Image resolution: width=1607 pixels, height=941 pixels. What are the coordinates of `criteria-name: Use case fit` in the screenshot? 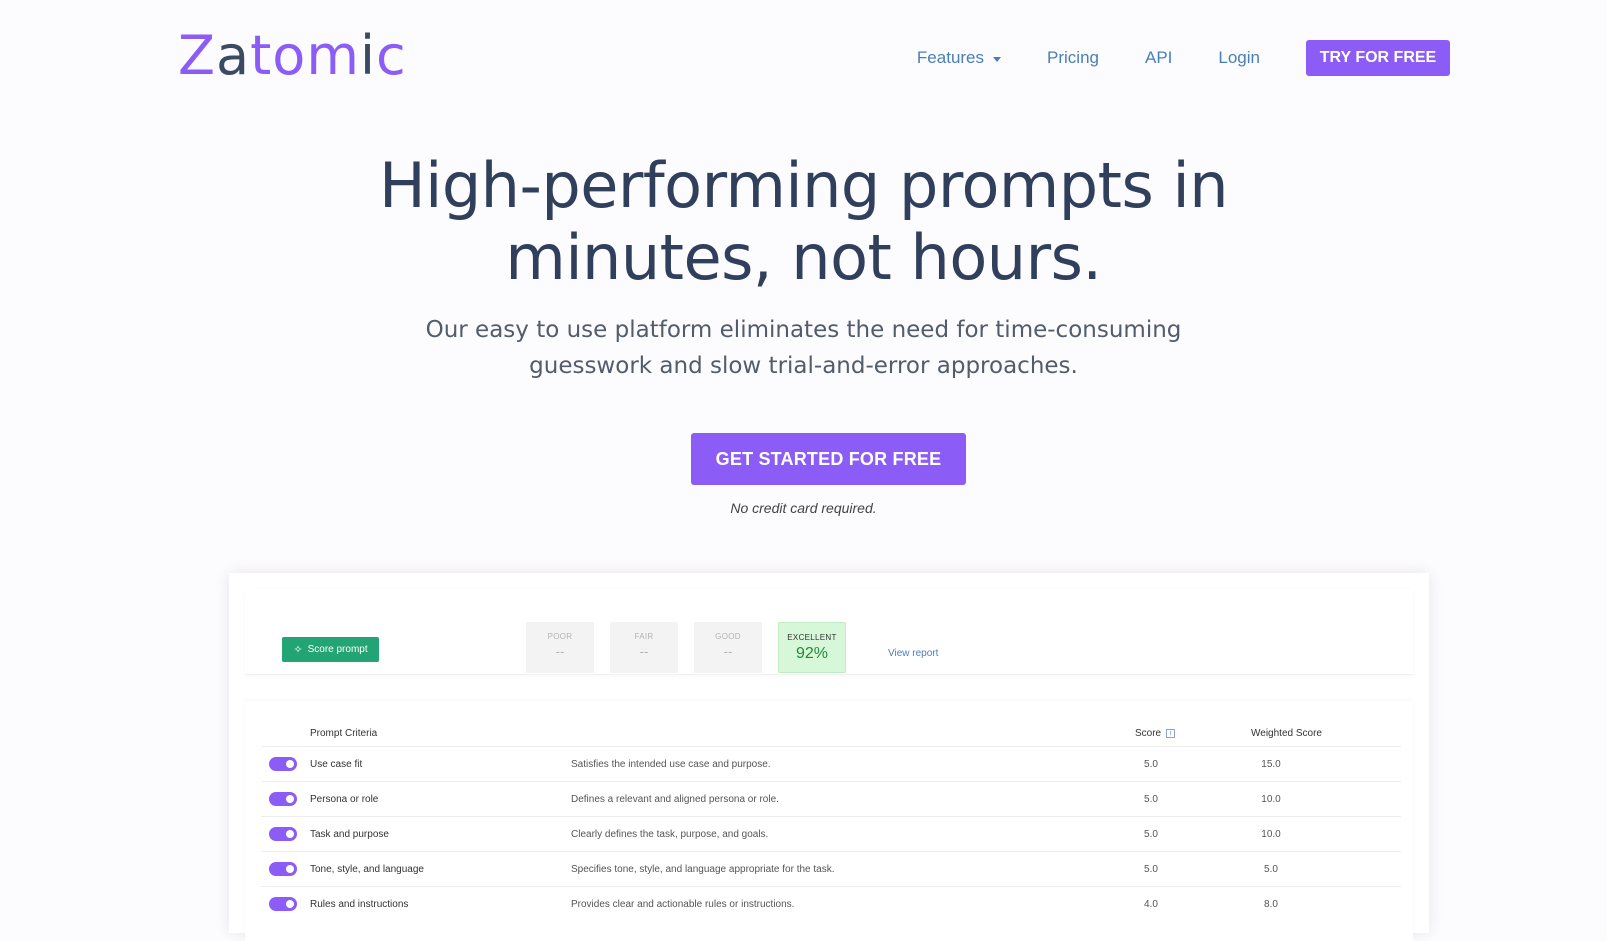 It's located at (336, 764).